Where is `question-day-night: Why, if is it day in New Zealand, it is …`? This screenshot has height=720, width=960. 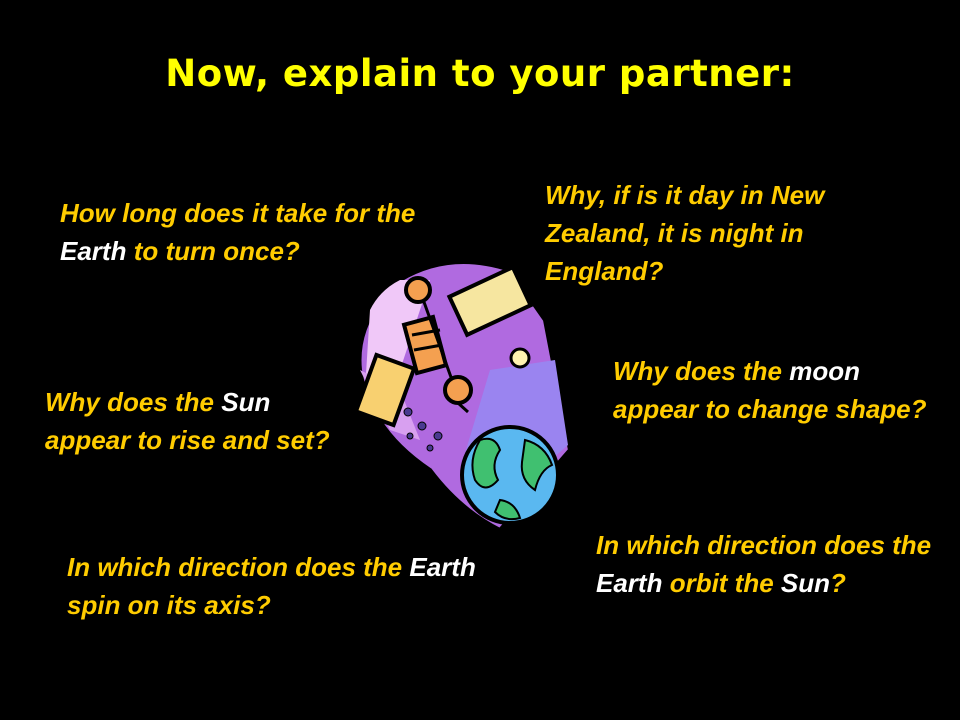 question-day-night: Why, if is it day in New Zealand, it is … is located at coordinates (735, 233).